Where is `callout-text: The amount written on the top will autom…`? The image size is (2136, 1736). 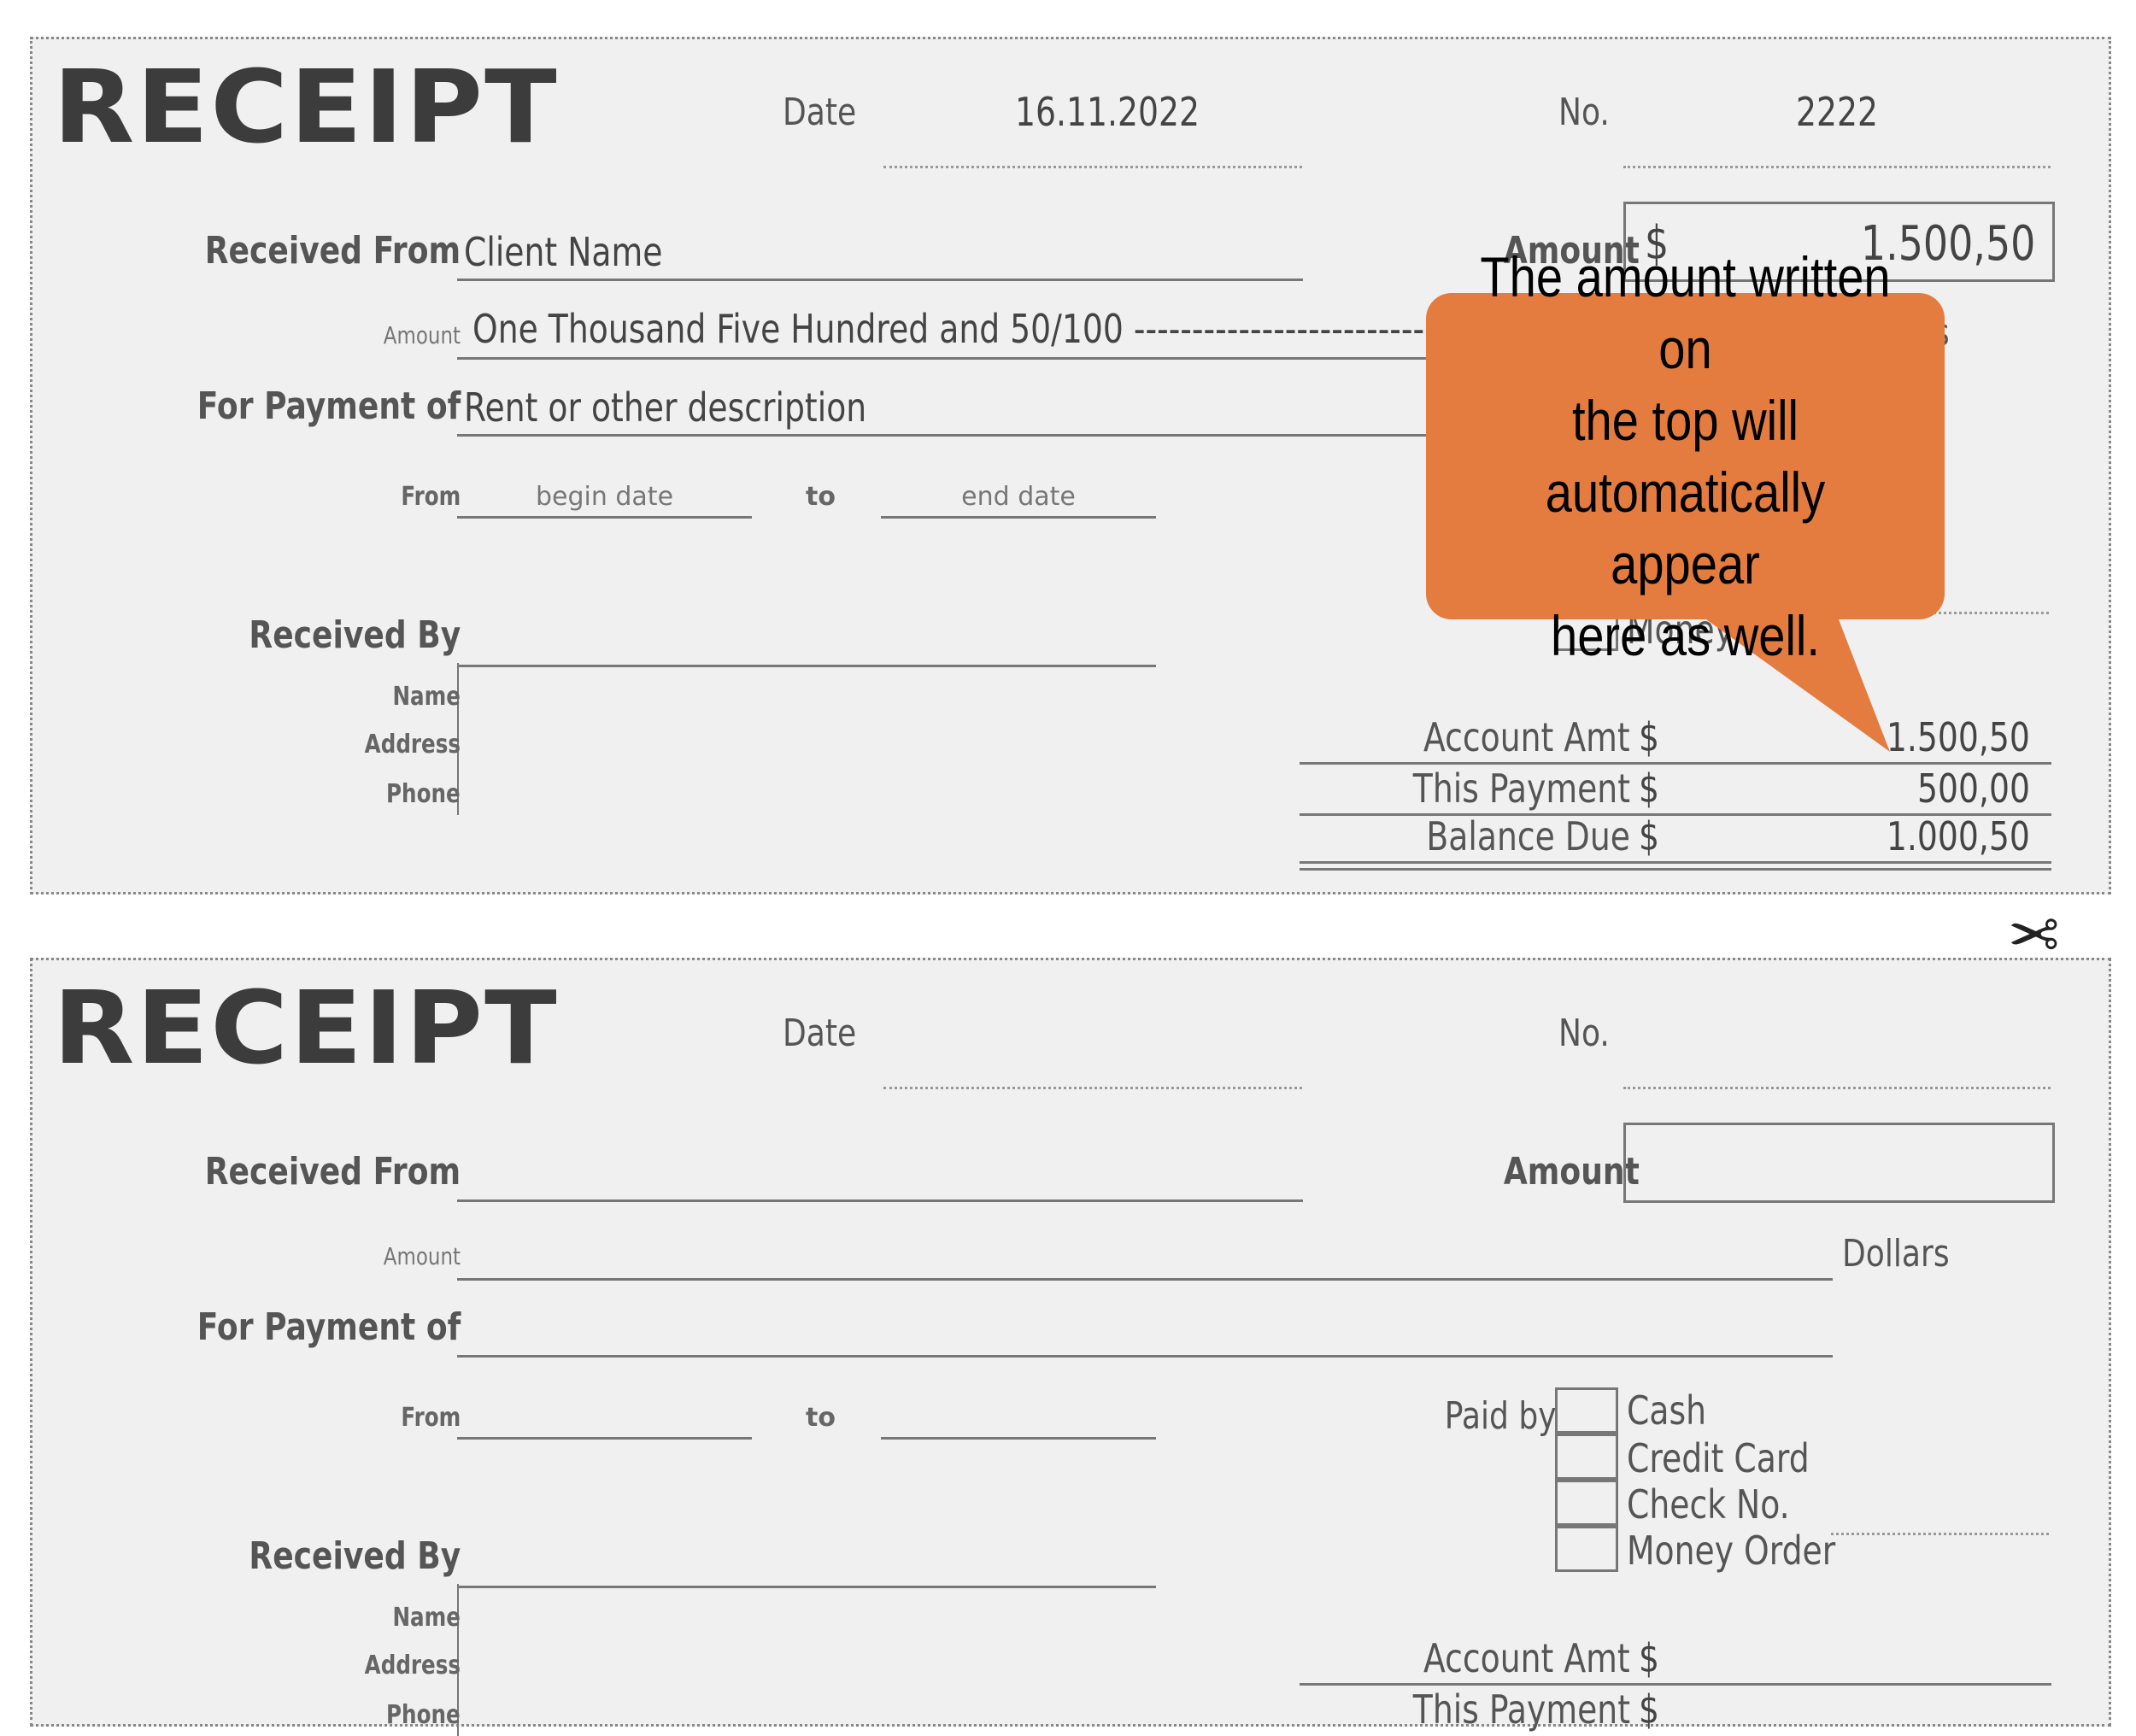 callout-text: The amount written on the top will autom… is located at coordinates (1686, 457).